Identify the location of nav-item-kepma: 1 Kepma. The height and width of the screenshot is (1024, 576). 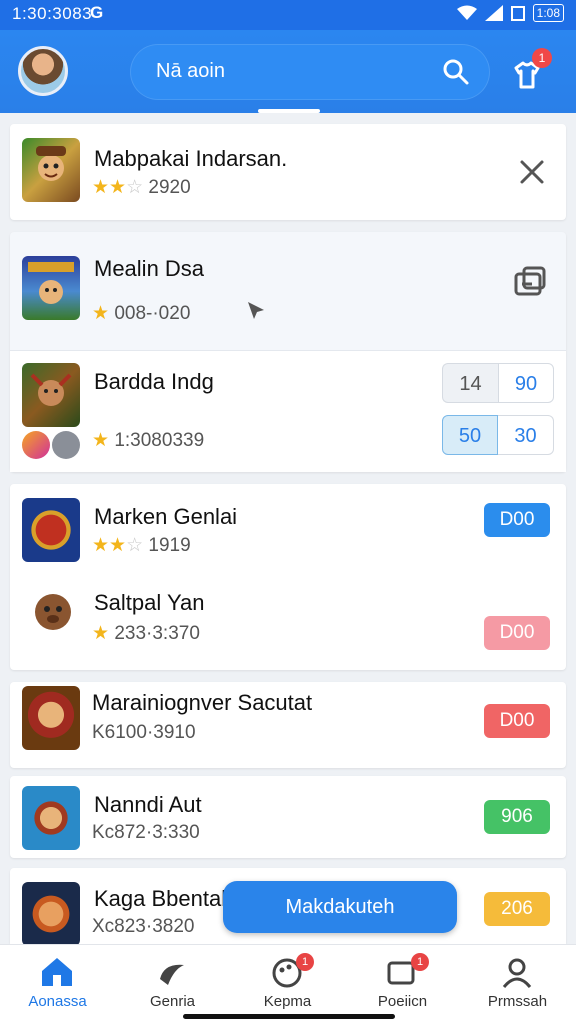
(287, 984).